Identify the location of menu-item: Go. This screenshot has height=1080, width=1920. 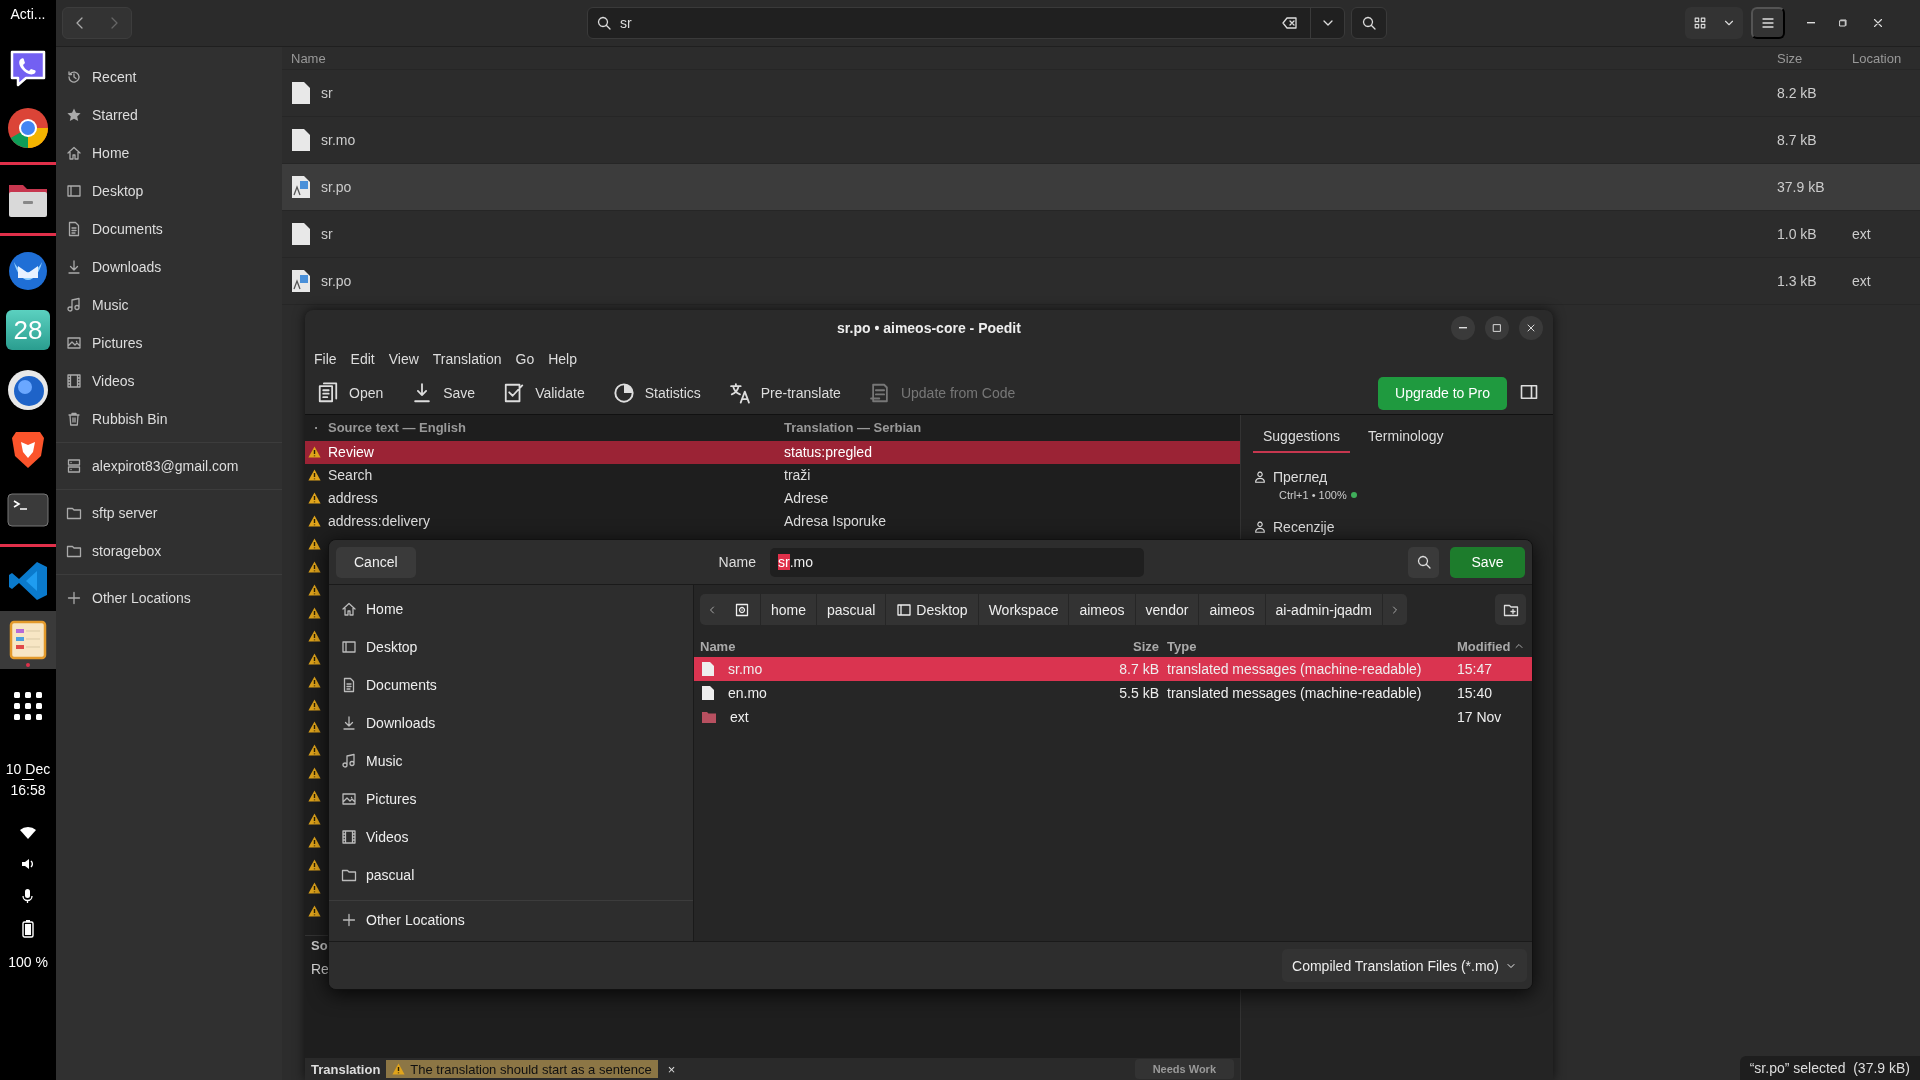
(525, 359).